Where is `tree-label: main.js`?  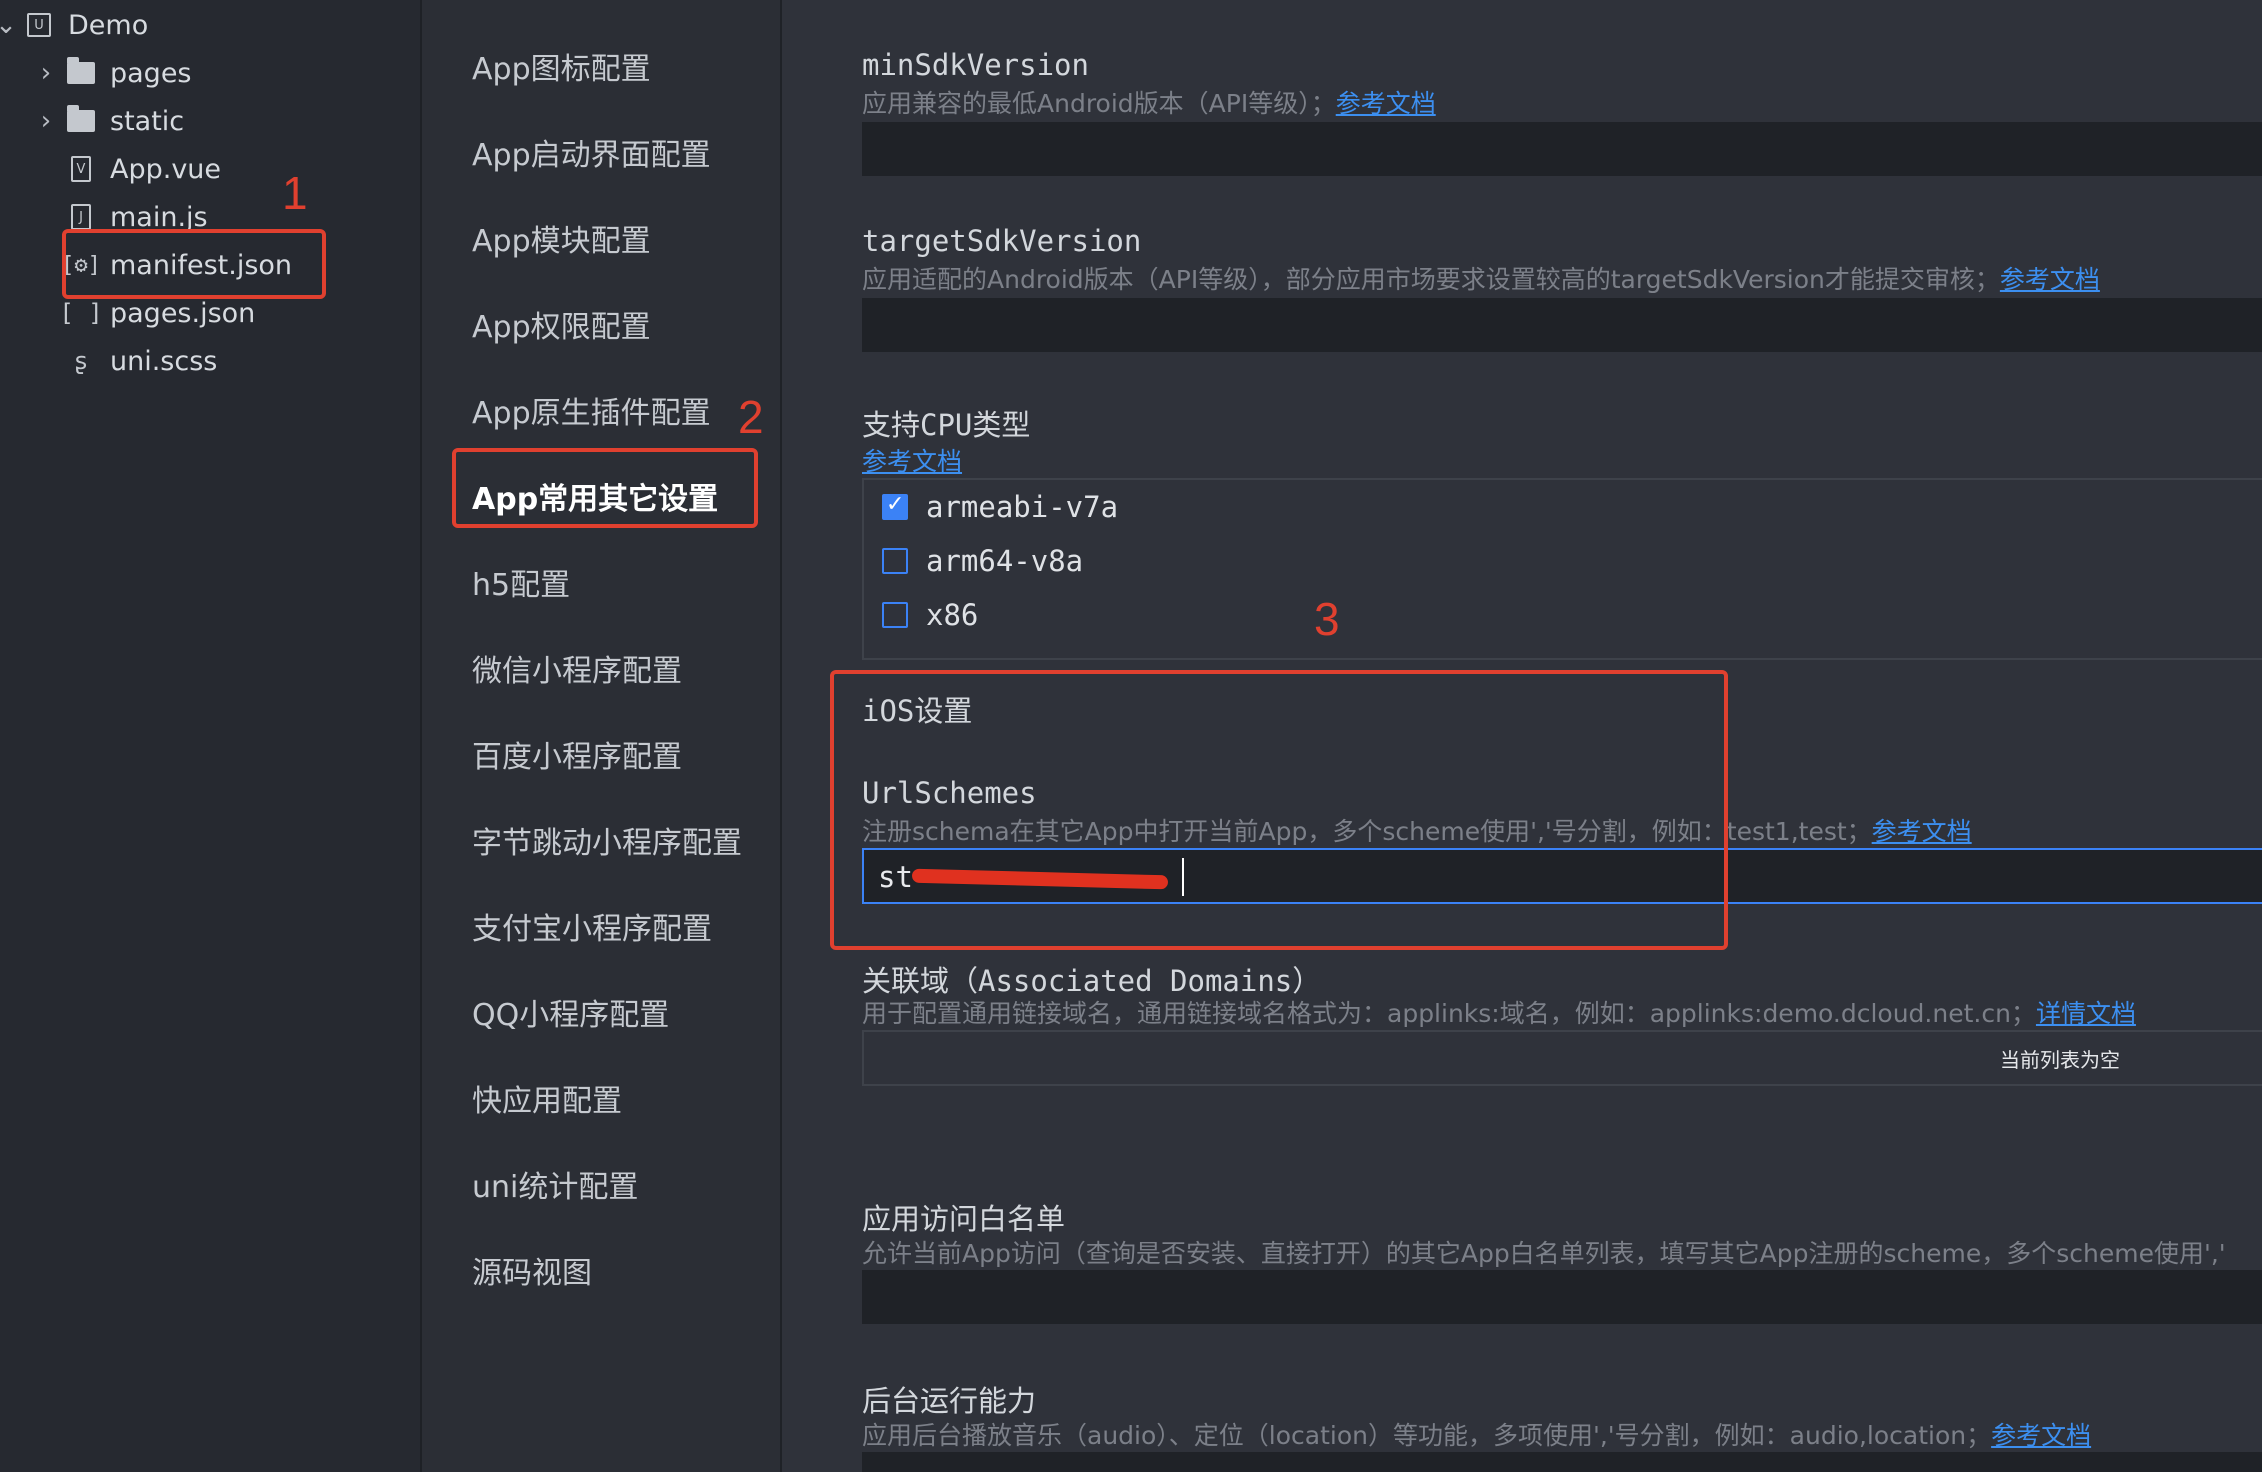
tree-label: main.js is located at coordinates (159, 217).